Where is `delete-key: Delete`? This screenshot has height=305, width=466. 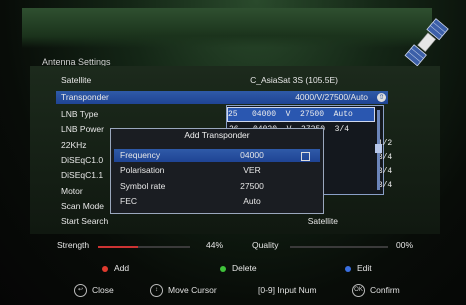
delete-key: Delete is located at coordinates (238, 268).